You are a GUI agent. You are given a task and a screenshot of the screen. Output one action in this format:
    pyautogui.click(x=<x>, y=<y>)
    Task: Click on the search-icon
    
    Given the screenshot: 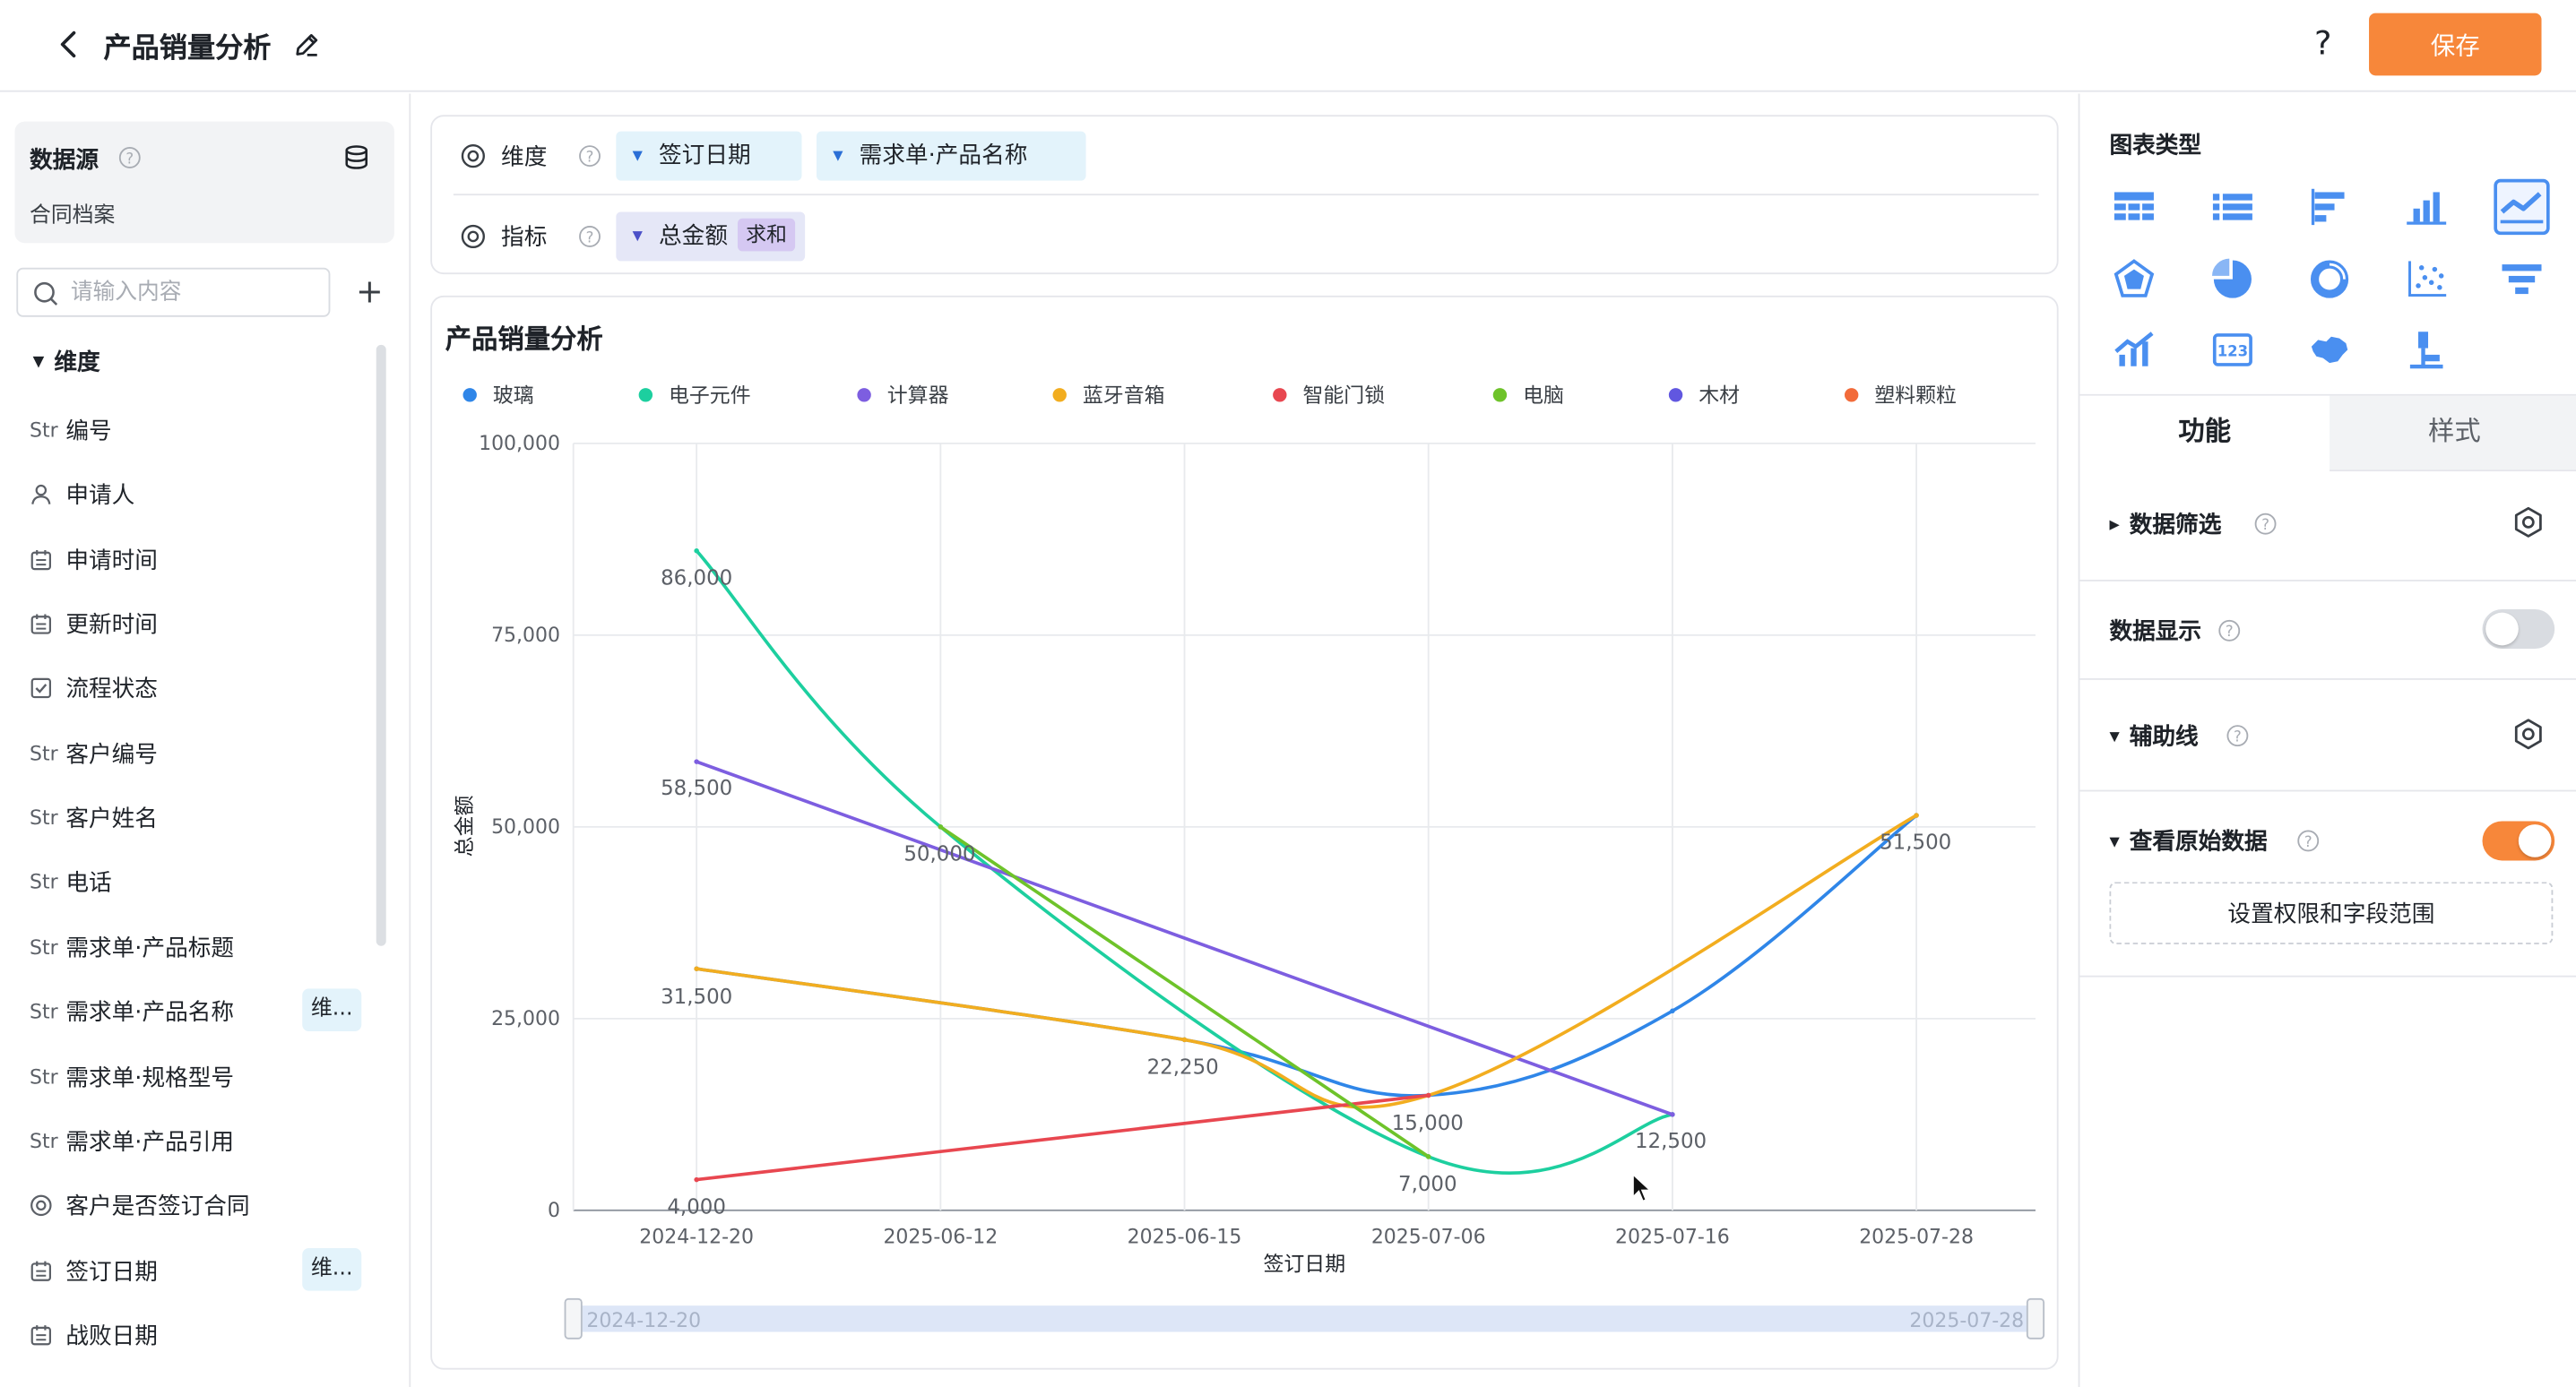 What is the action you would take?
    pyautogui.click(x=46, y=293)
    